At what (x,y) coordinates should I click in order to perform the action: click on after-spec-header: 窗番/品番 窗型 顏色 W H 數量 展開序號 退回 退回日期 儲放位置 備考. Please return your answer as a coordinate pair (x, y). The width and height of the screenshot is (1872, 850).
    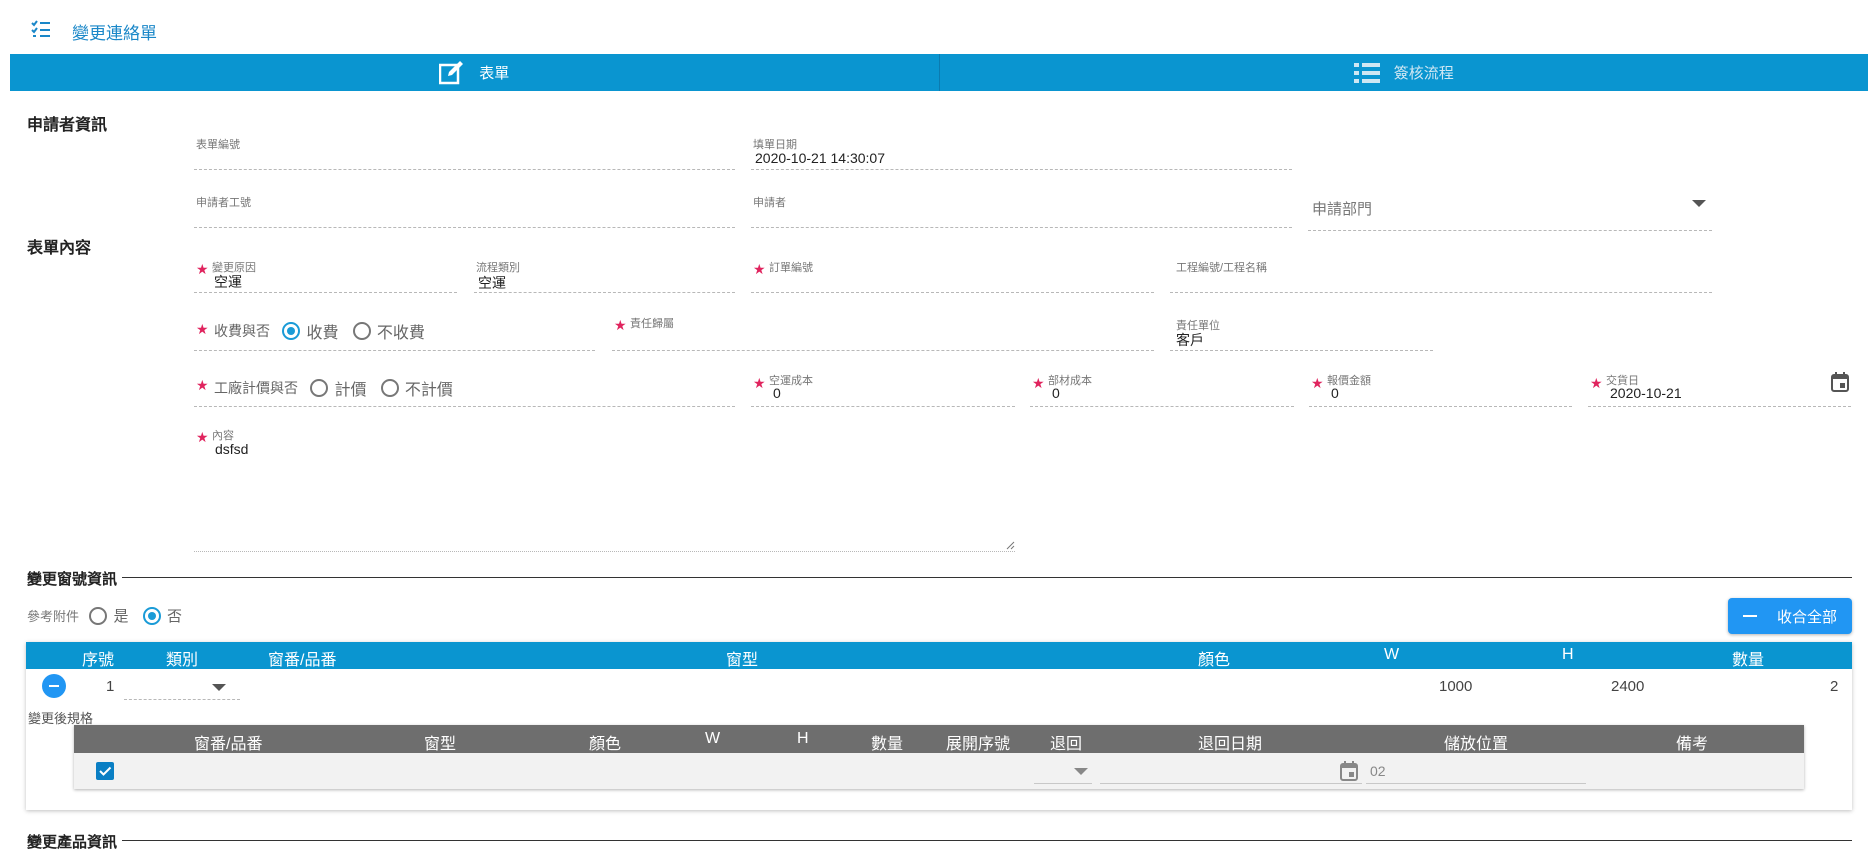
    Looking at the image, I should click on (939, 739).